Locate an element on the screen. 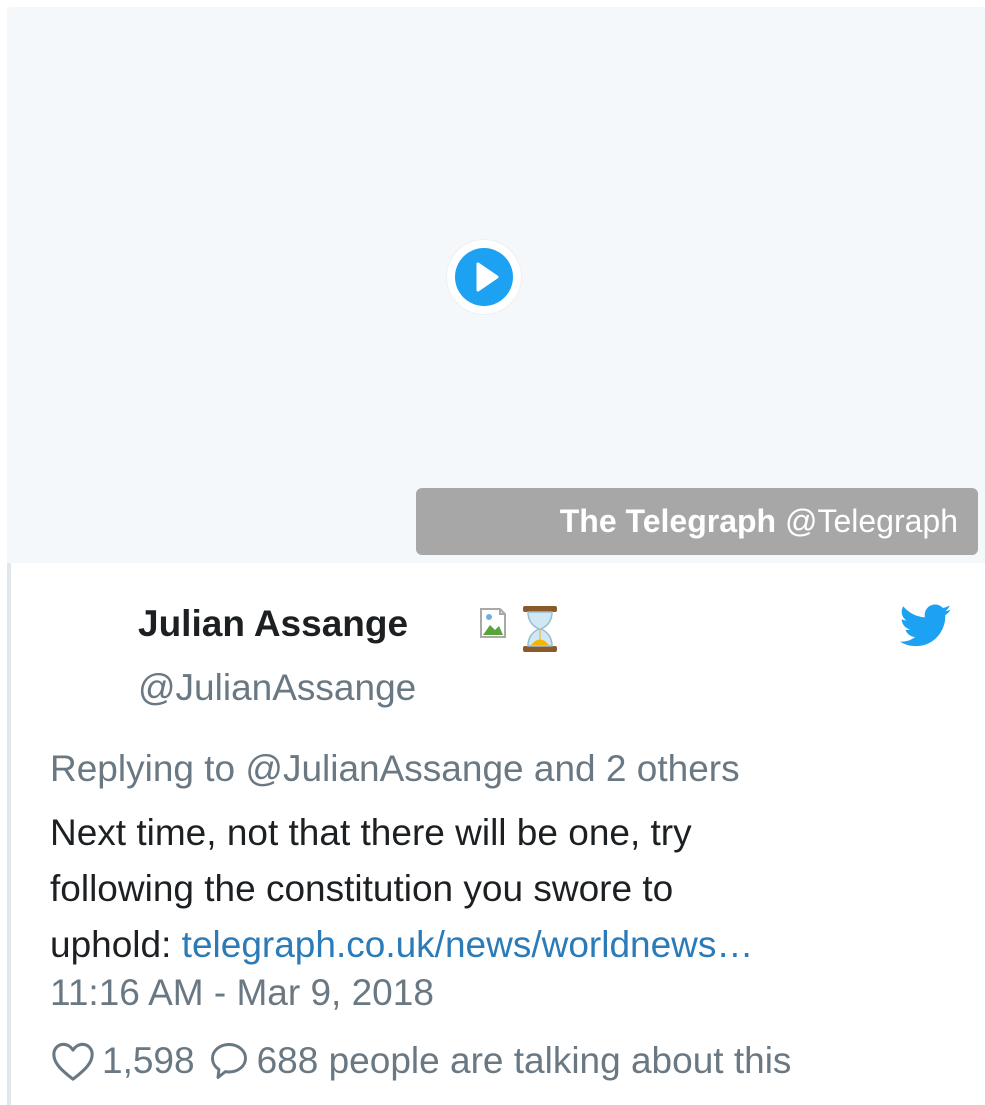 This screenshot has width=985, height=1105. broken-image-icon is located at coordinates (493, 623).